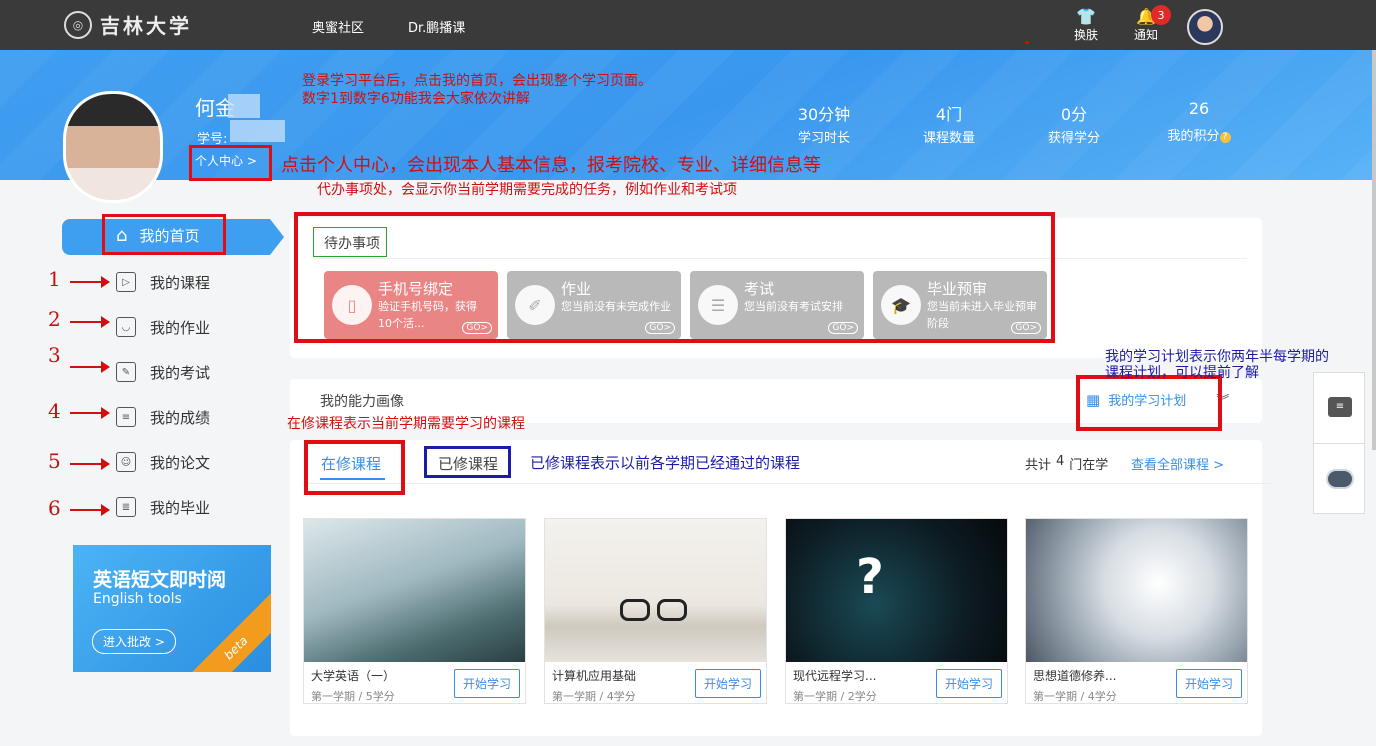  What do you see at coordinates (338, 26) in the screenshot?
I see `nav-community: 奥蜜社区` at bounding box center [338, 26].